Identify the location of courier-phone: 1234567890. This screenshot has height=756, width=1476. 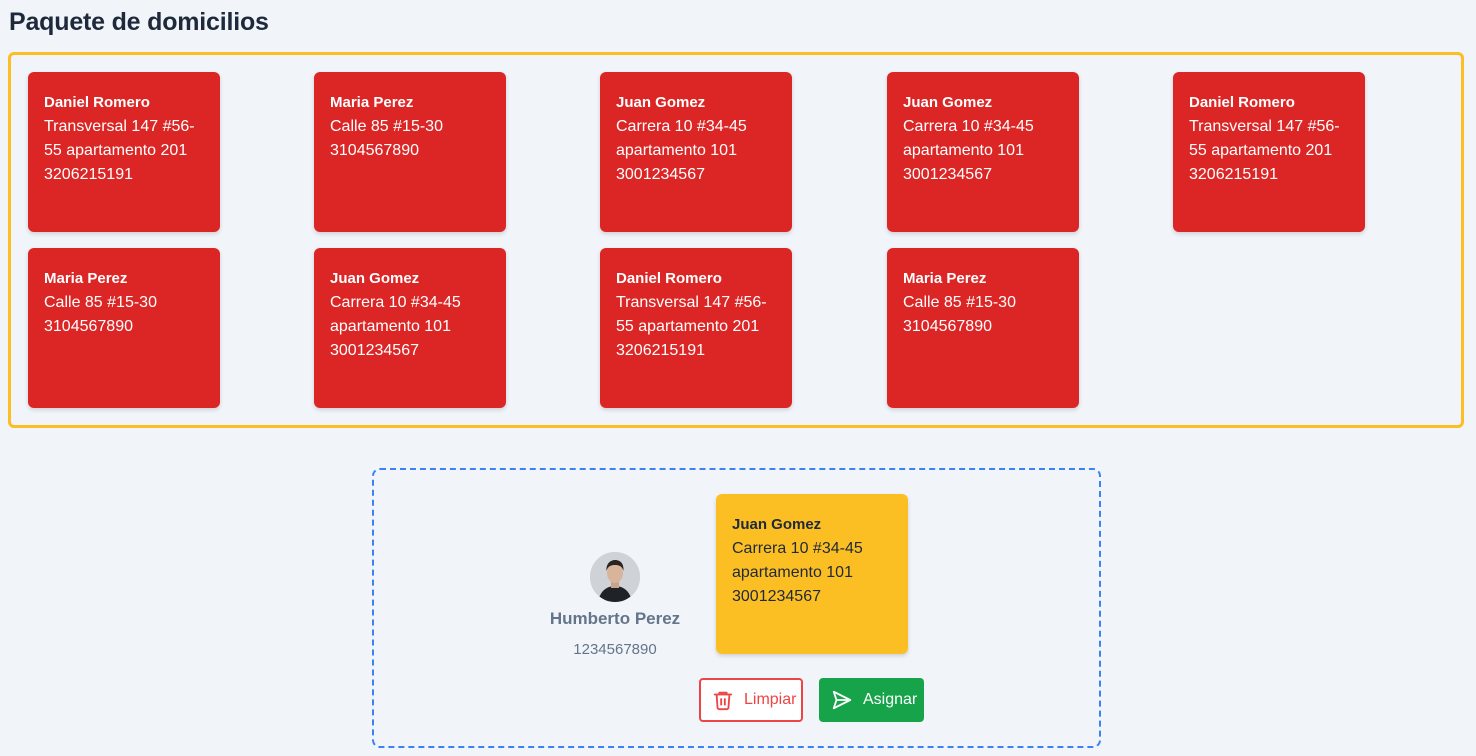
(615, 649).